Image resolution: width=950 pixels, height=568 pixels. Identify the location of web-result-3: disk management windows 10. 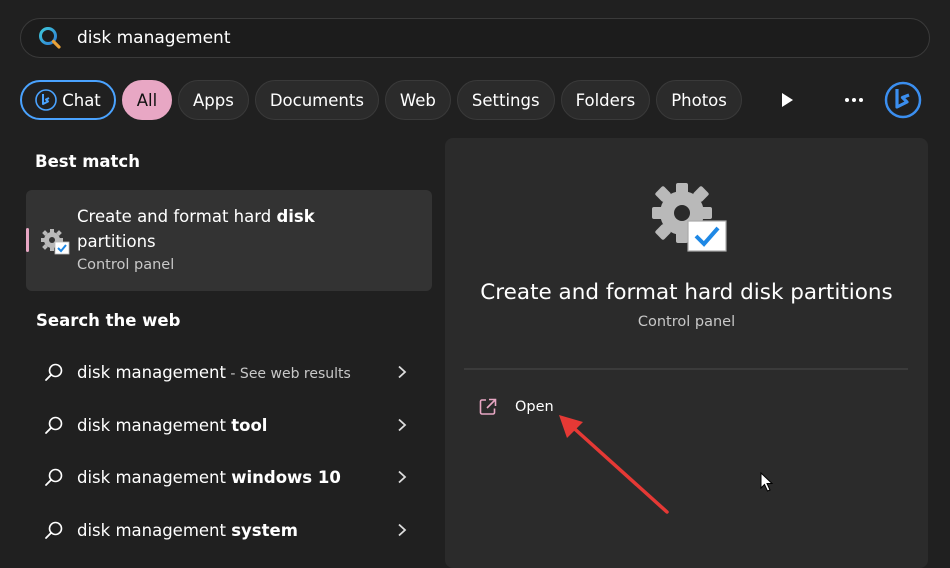
(229, 477).